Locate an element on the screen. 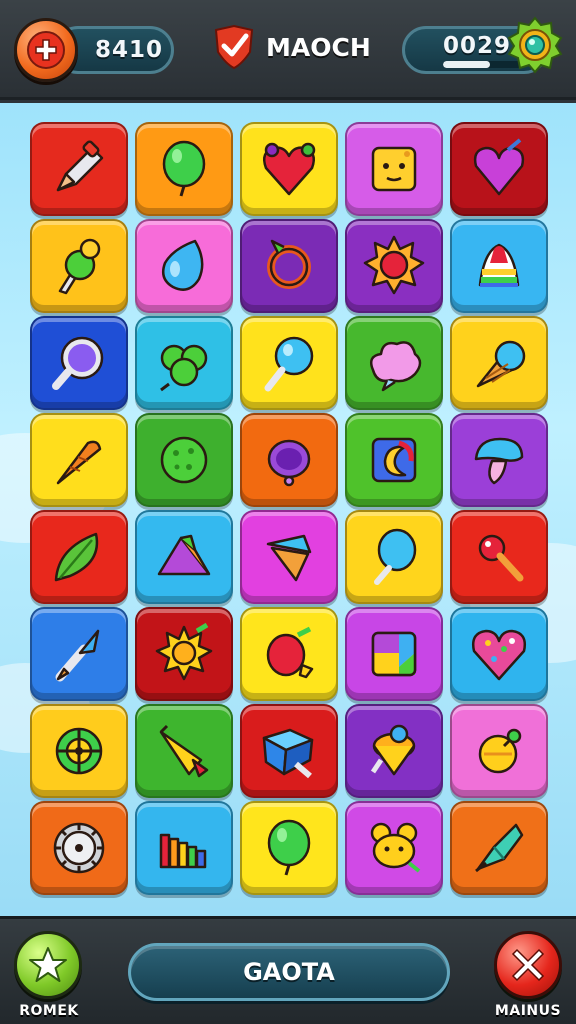 The width and height of the screenshot is (576, 1024). match-title: MAOCH is located at coordinates (291, 47).